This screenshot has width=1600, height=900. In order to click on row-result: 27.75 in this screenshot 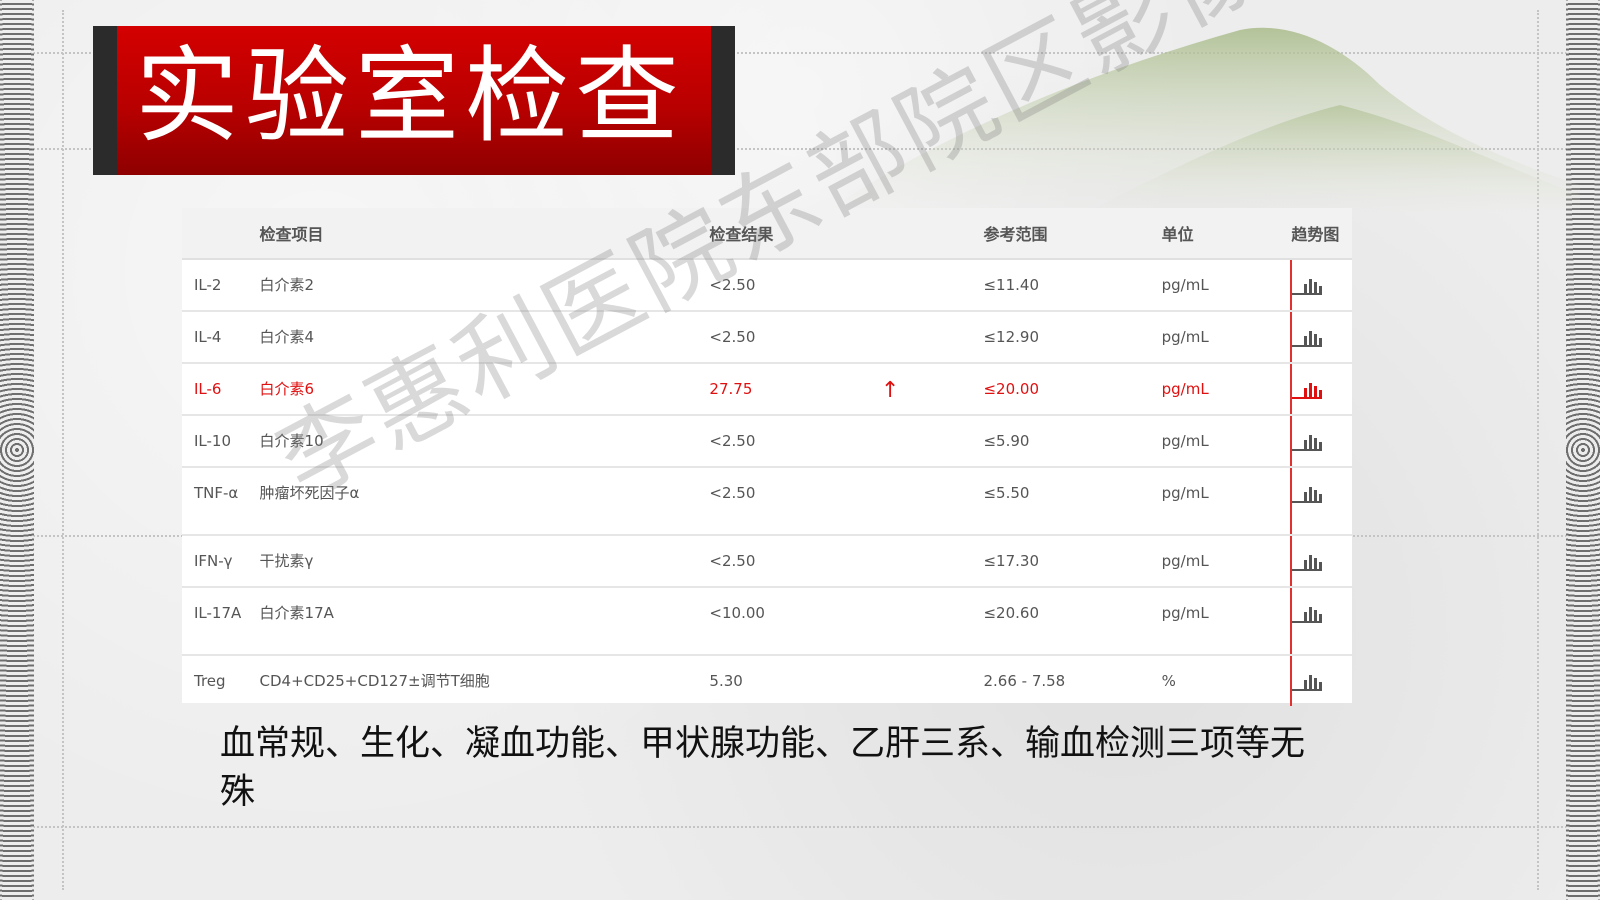, I will do `click(731, 389)`.